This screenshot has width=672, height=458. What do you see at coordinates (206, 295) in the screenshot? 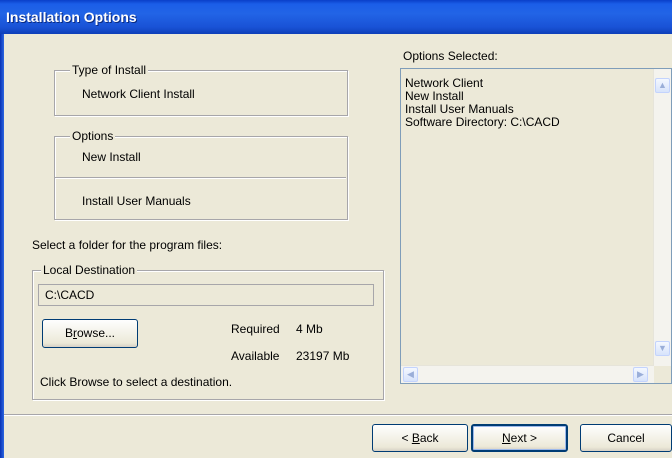
I see `destination-path-field: C:\CACD` at bounding box center [206, 295].